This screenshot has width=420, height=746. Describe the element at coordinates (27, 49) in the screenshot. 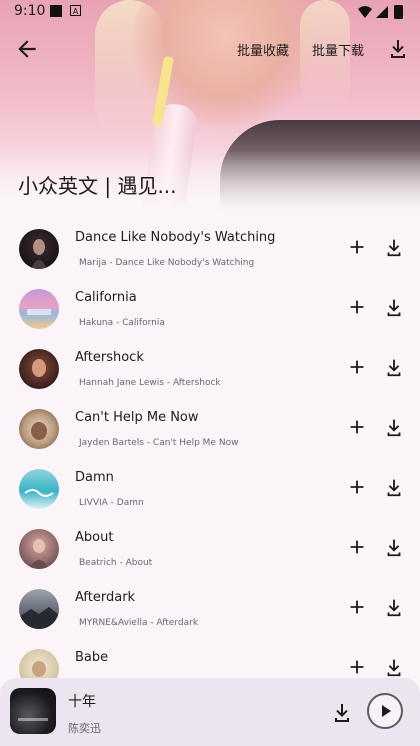

I see `back-arrow-icon` at that location.